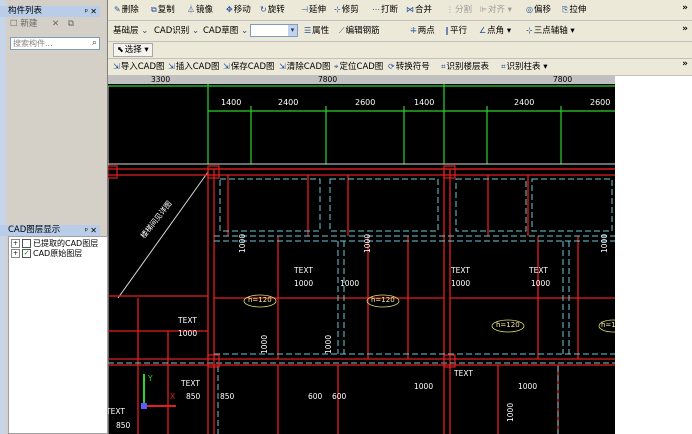  Describe the element at coordinates (422, 31) in the screenshot. I see `two-points-button: ⁜两点` at that location.